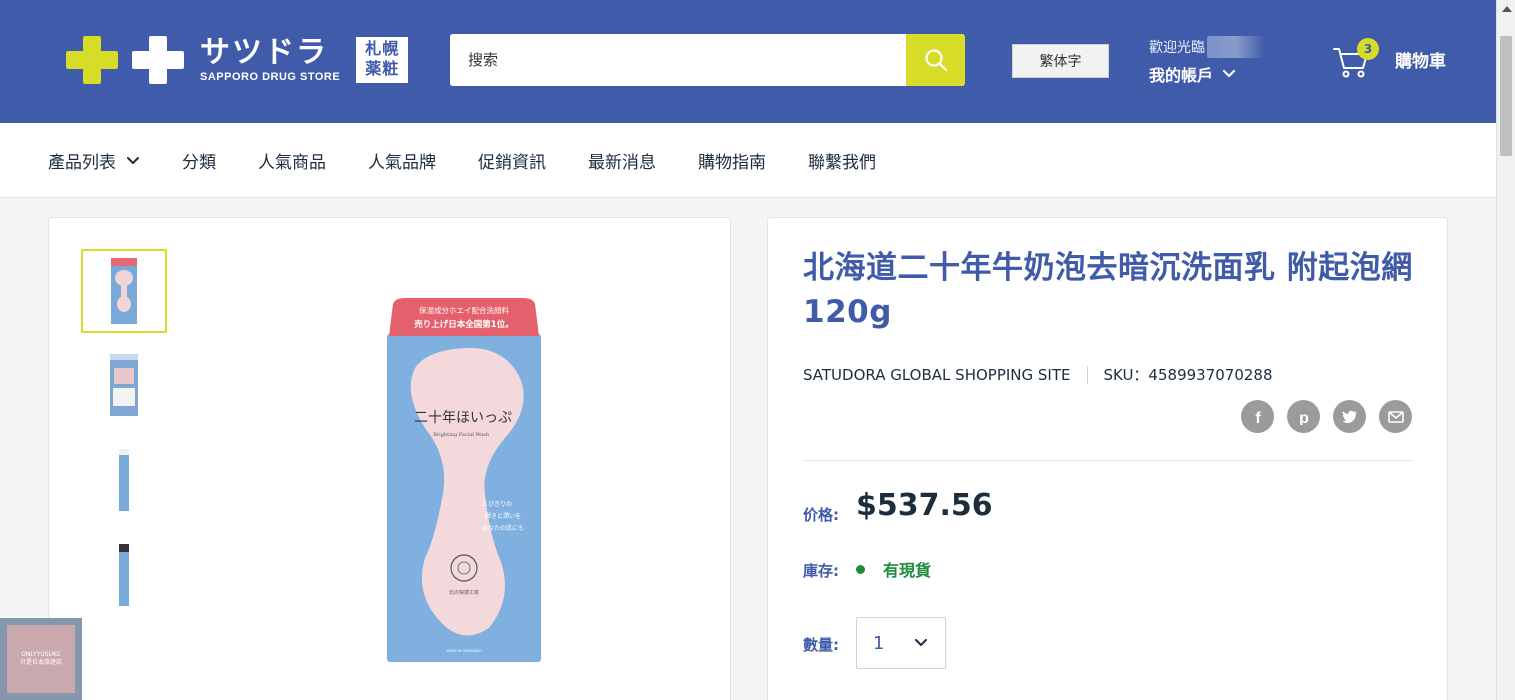  Describe the element at coordinates (464, 592) in the screenshot. I see `package-maker: 北の快適工房` at that location.